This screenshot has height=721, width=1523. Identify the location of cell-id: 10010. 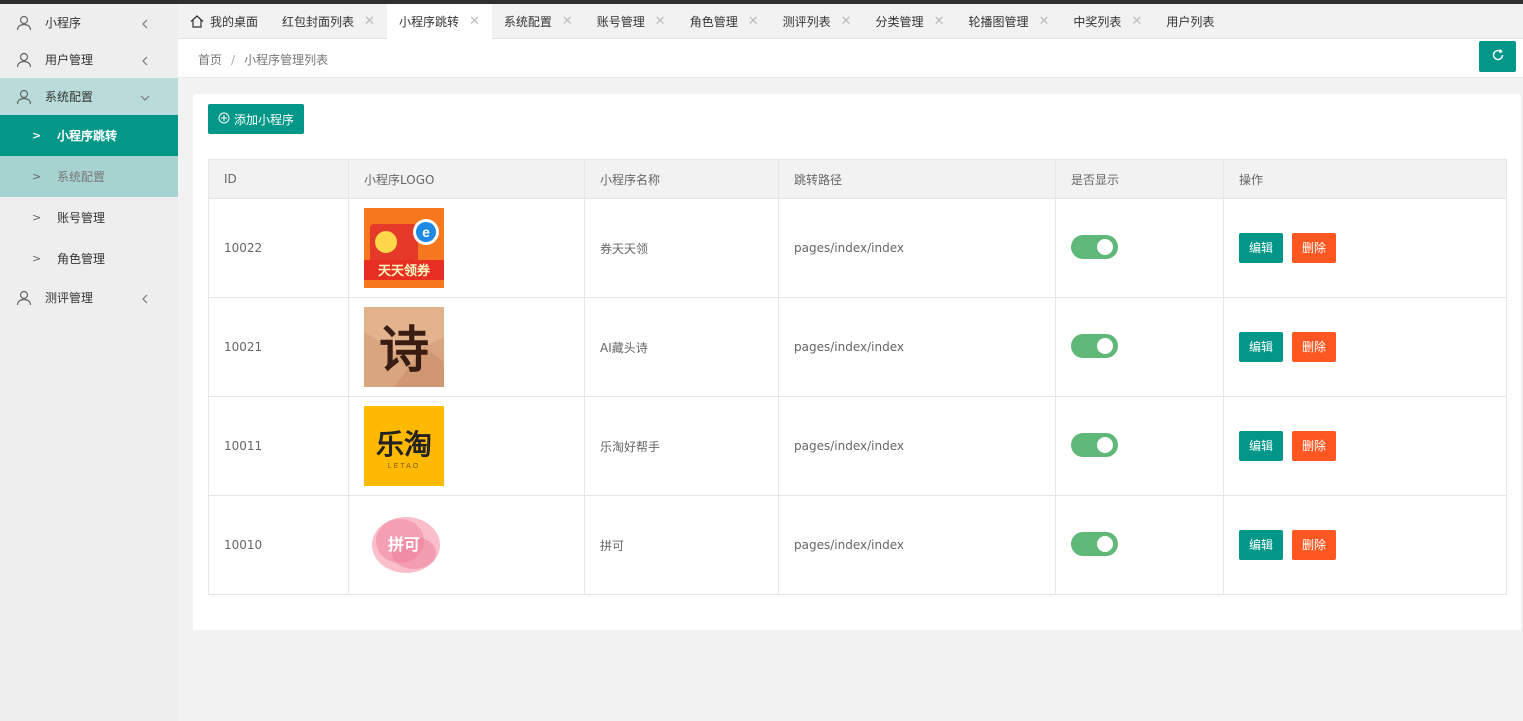
(278, 545).